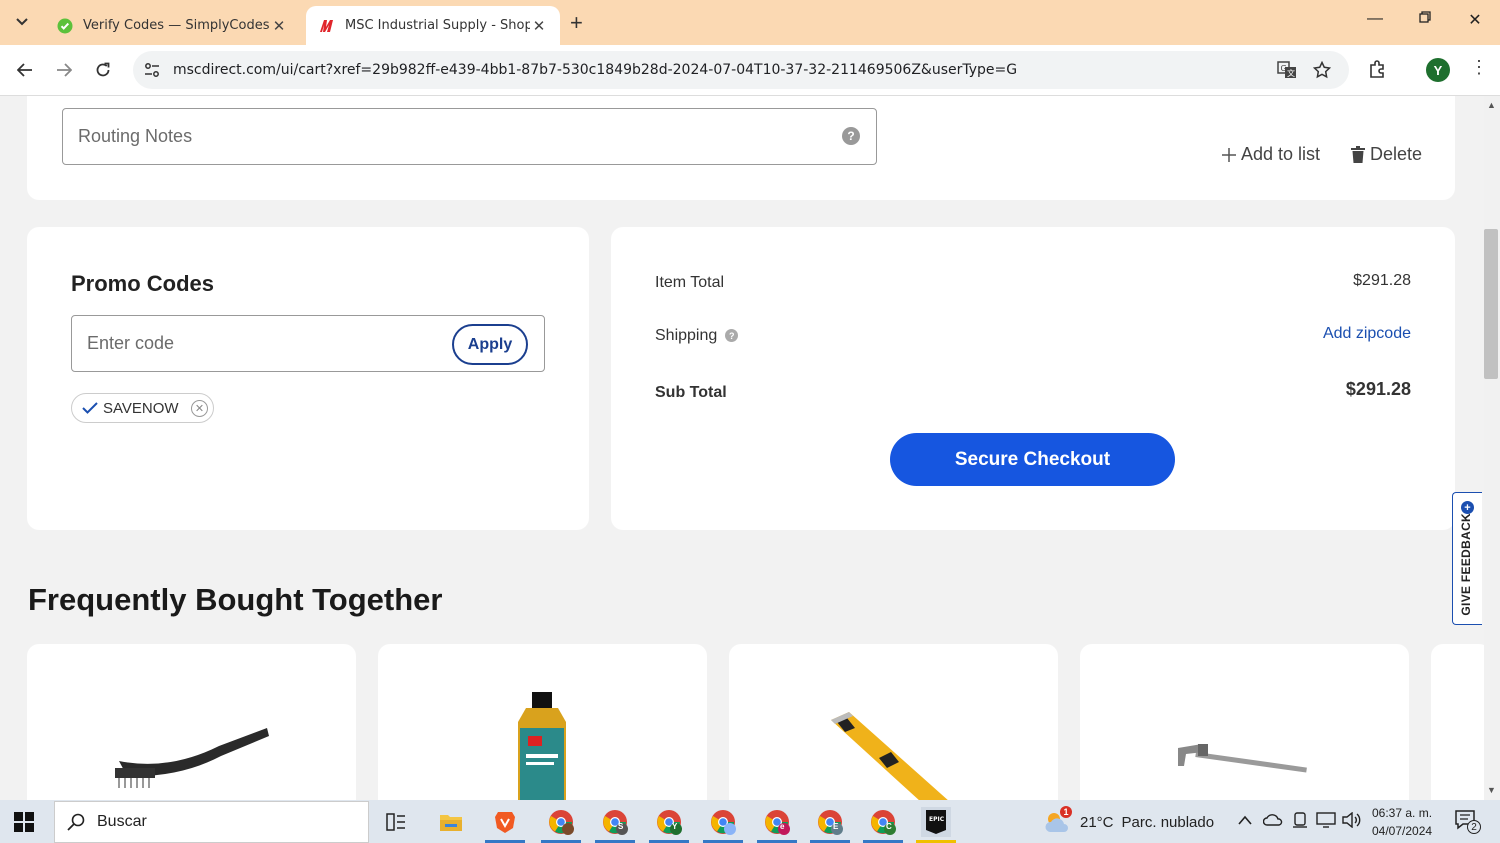 The image size is (1500, 843). What do you see at coordinates (437, 25) in the screenshot?
I see `tab-title: MSC Industrial Supply - Shoppi` at bounding box center [437, 25].